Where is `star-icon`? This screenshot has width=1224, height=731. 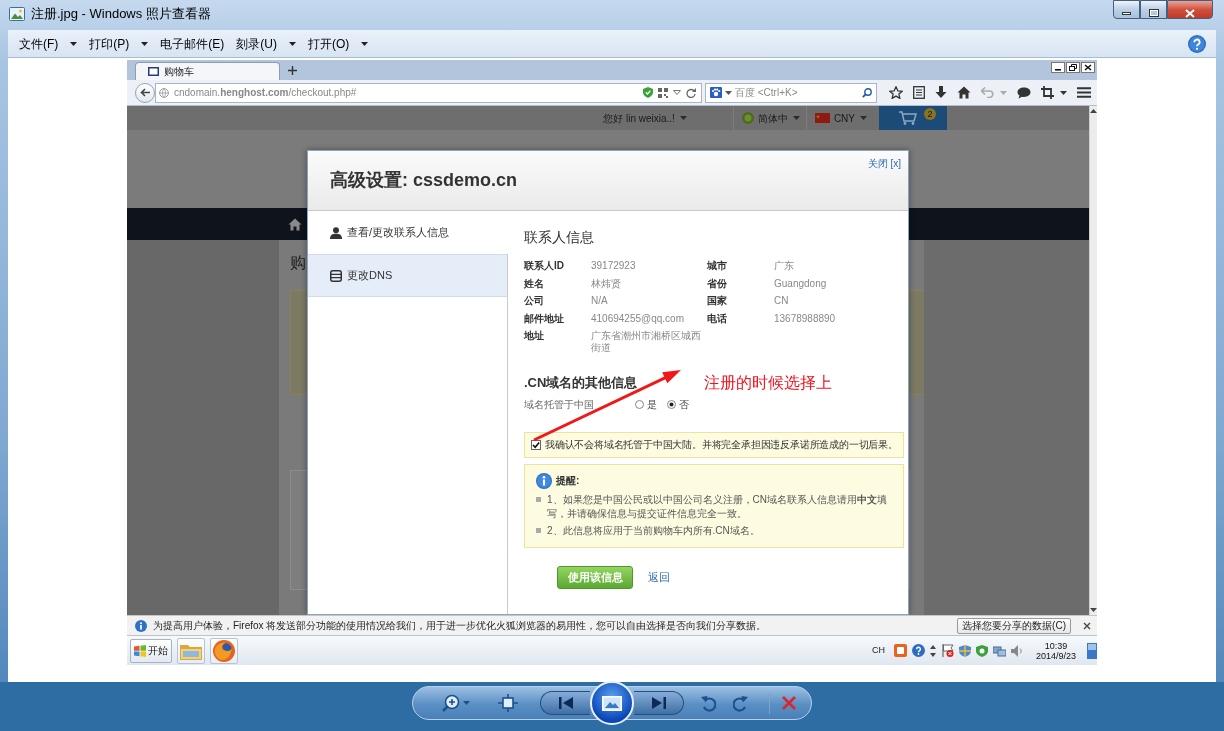 star-icon is located at coordinates (896, 92).